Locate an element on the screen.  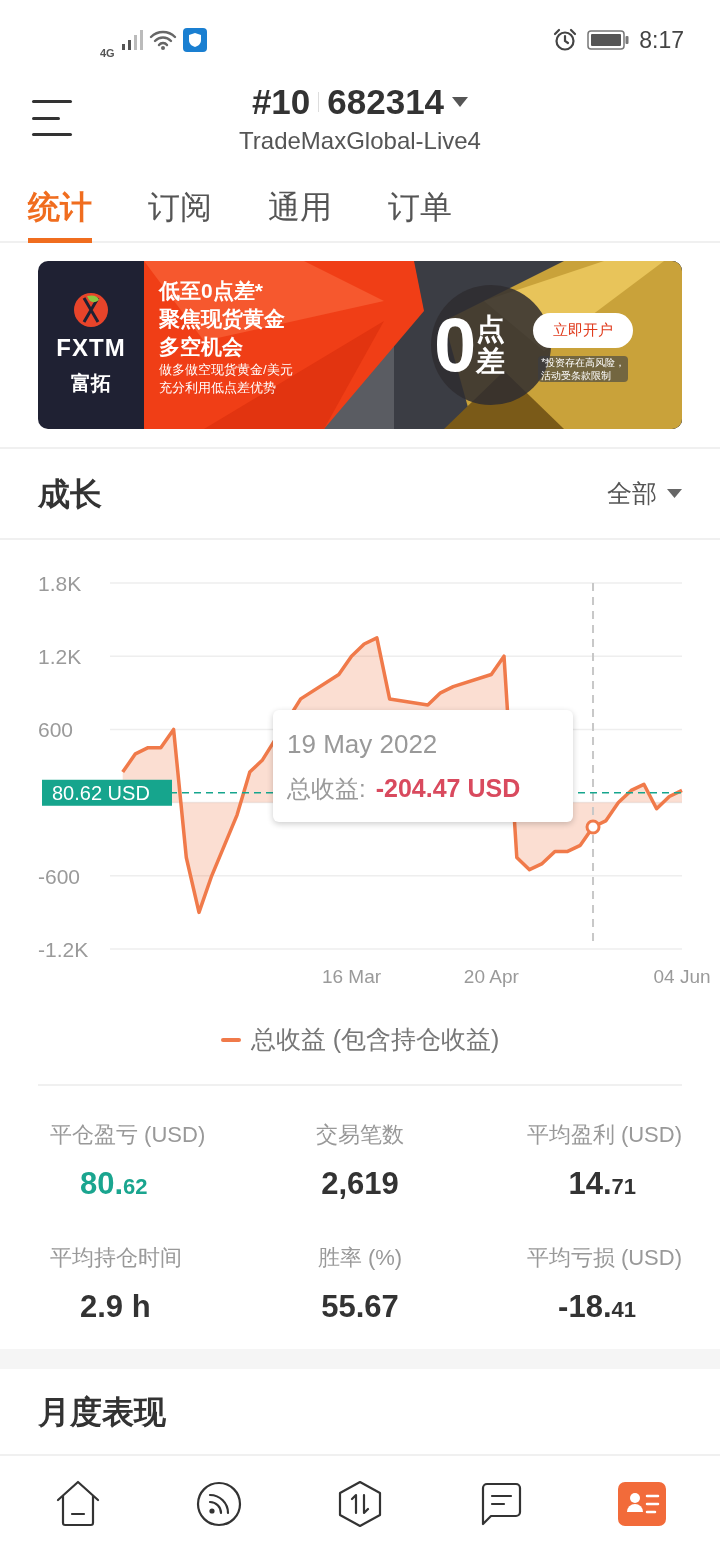
stat-label: 平均持仓时间 is located at coordinates (116, 1257).